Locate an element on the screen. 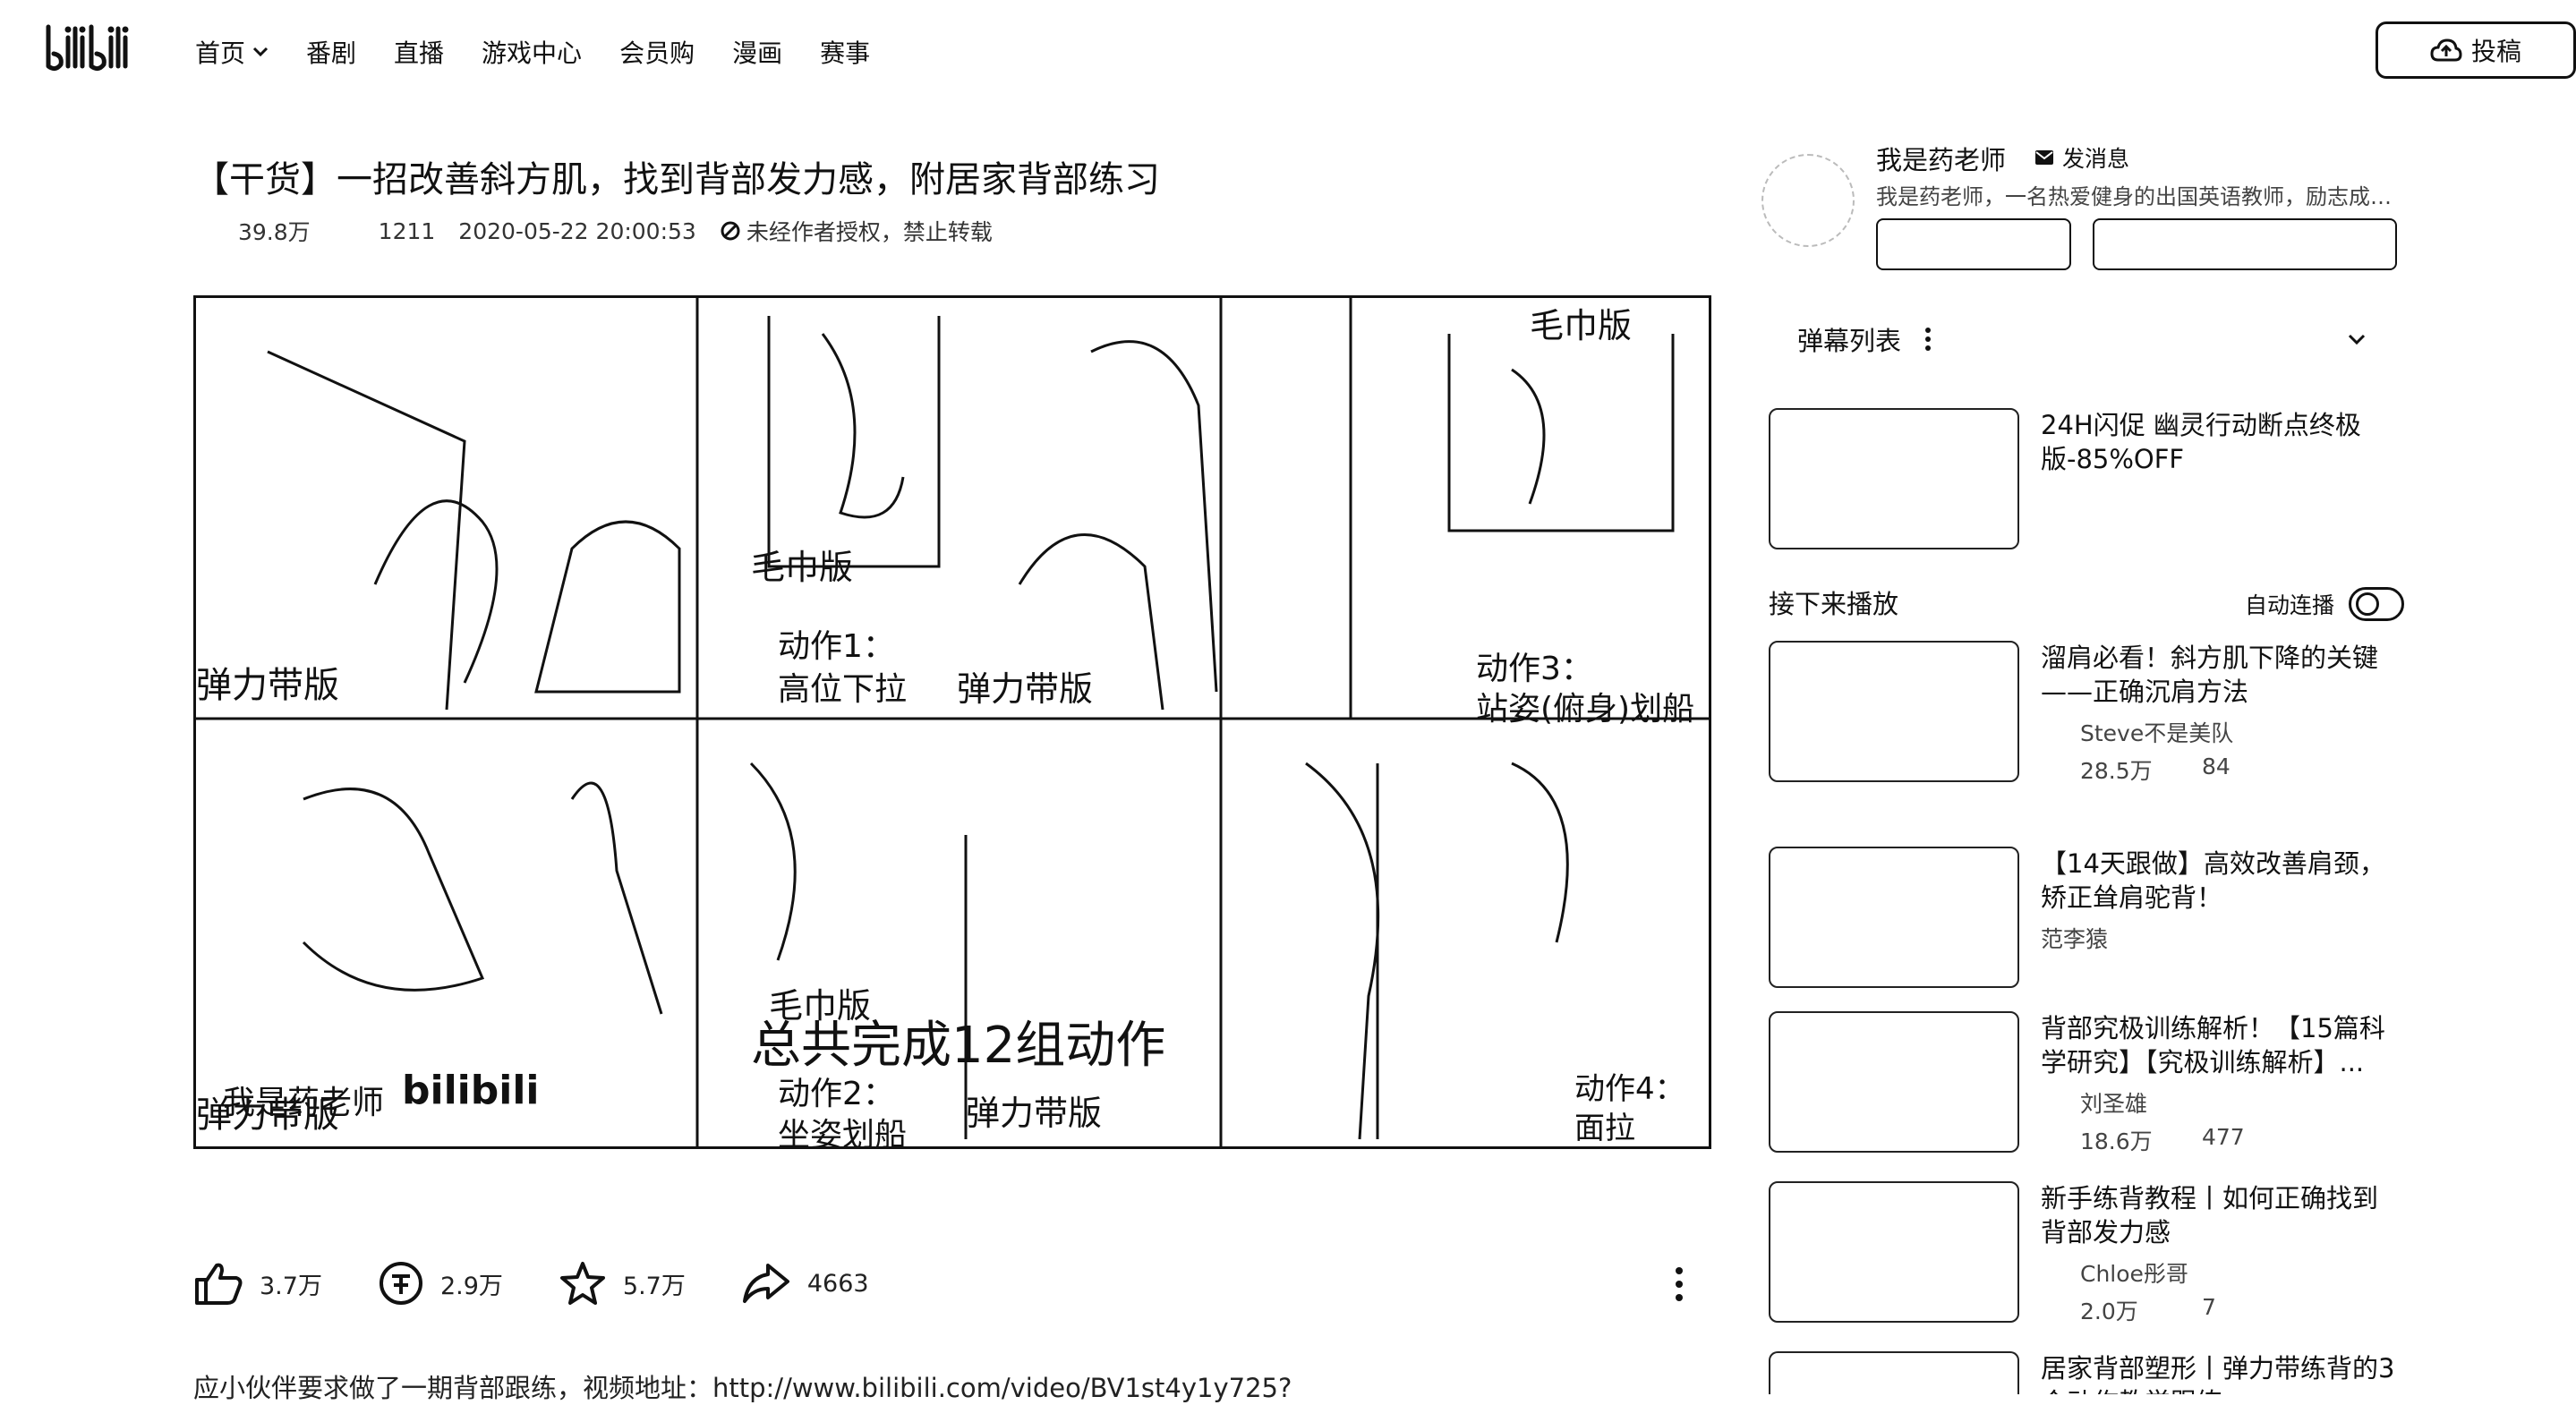 This screenshot has width=2576, height=1405. like-count: 3.7万 is located at coordinates (291, 1286).